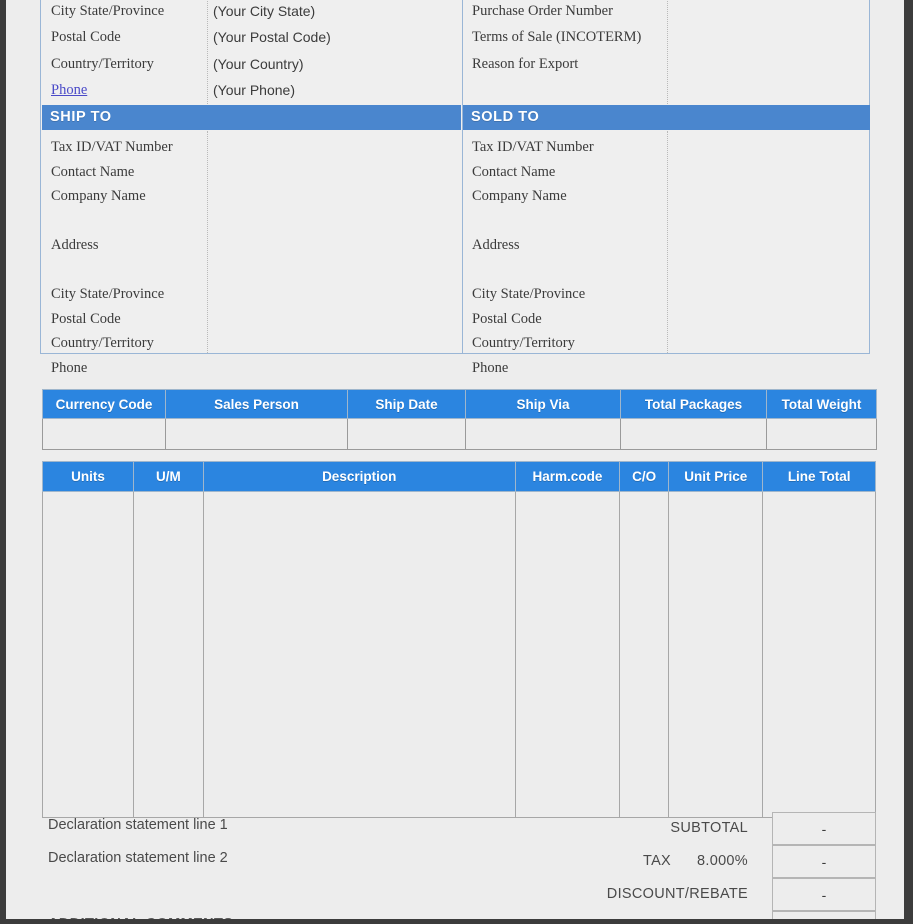 The width and height of the screenshot is (913, 924). I want to click on items-header-description: Description, so click(359, 476).